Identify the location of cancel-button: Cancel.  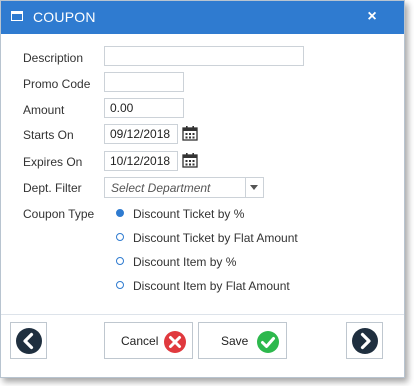
(148, 340).